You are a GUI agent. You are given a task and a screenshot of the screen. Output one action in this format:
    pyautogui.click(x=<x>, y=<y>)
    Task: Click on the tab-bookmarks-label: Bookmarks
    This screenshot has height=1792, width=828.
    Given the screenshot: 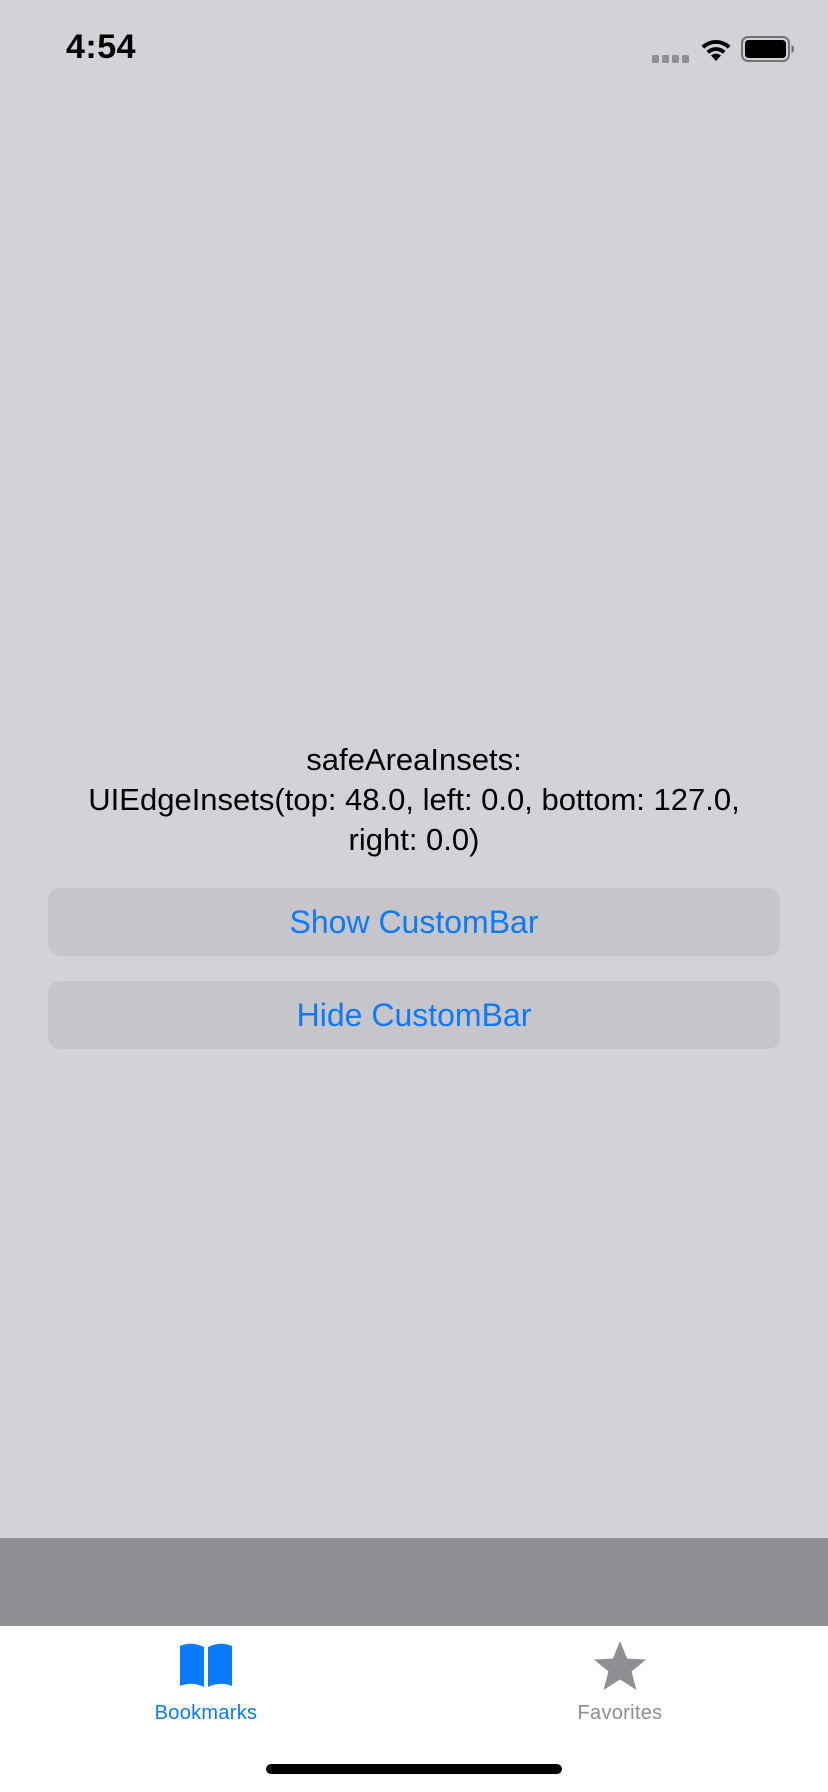 What is the action you would take?
    pyautogui.click(x=206, y=1713)
    